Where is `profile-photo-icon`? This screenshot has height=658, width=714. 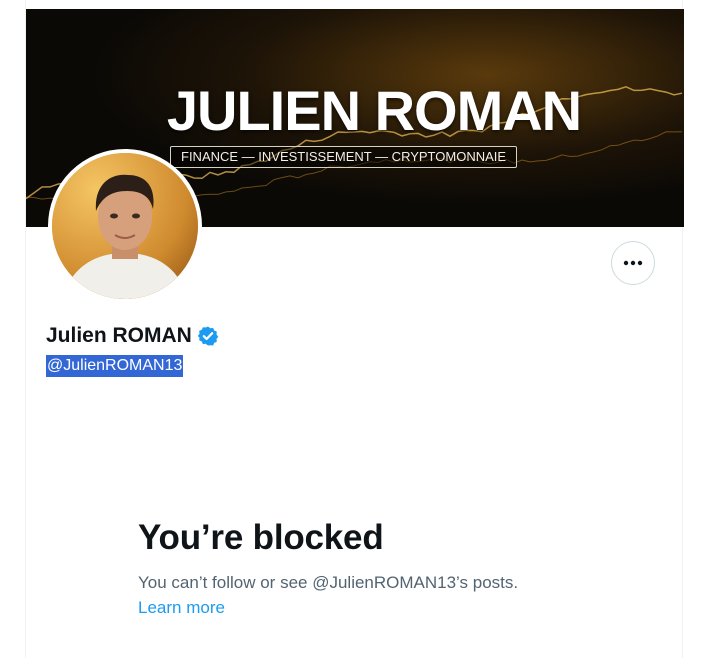
profile-photo-icon is located at coordinates (125, 226).